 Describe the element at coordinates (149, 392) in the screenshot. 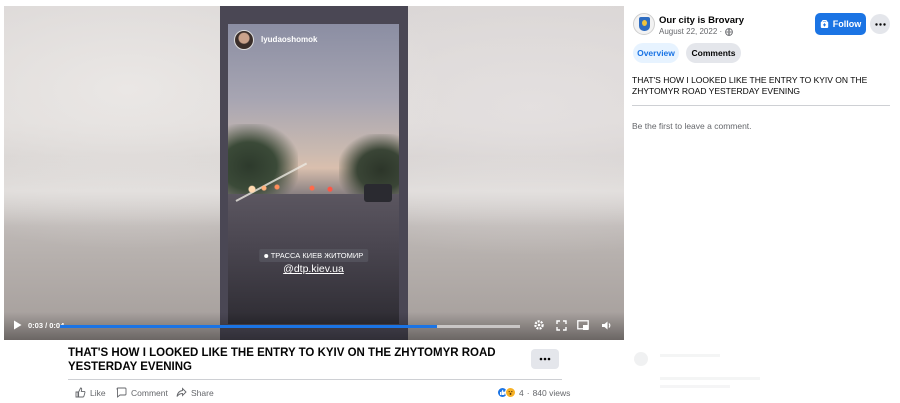

I see `comment-label: Comment` at that location.